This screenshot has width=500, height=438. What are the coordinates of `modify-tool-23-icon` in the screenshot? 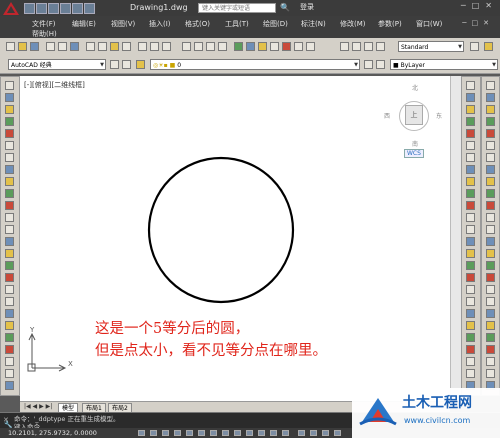 It's located at (470, 349).